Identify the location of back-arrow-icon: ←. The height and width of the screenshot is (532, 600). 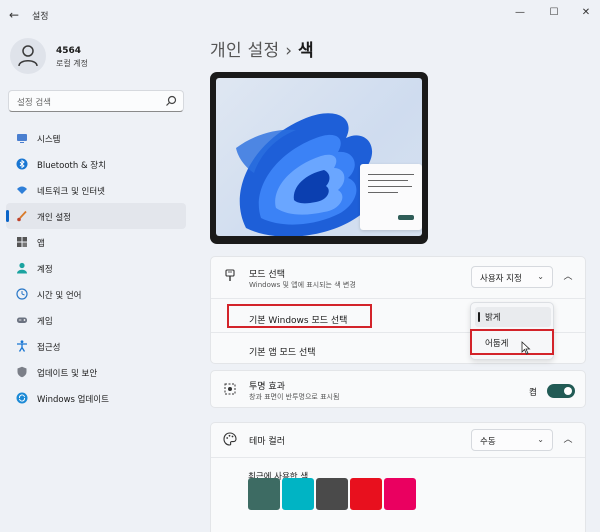
(14, 15).